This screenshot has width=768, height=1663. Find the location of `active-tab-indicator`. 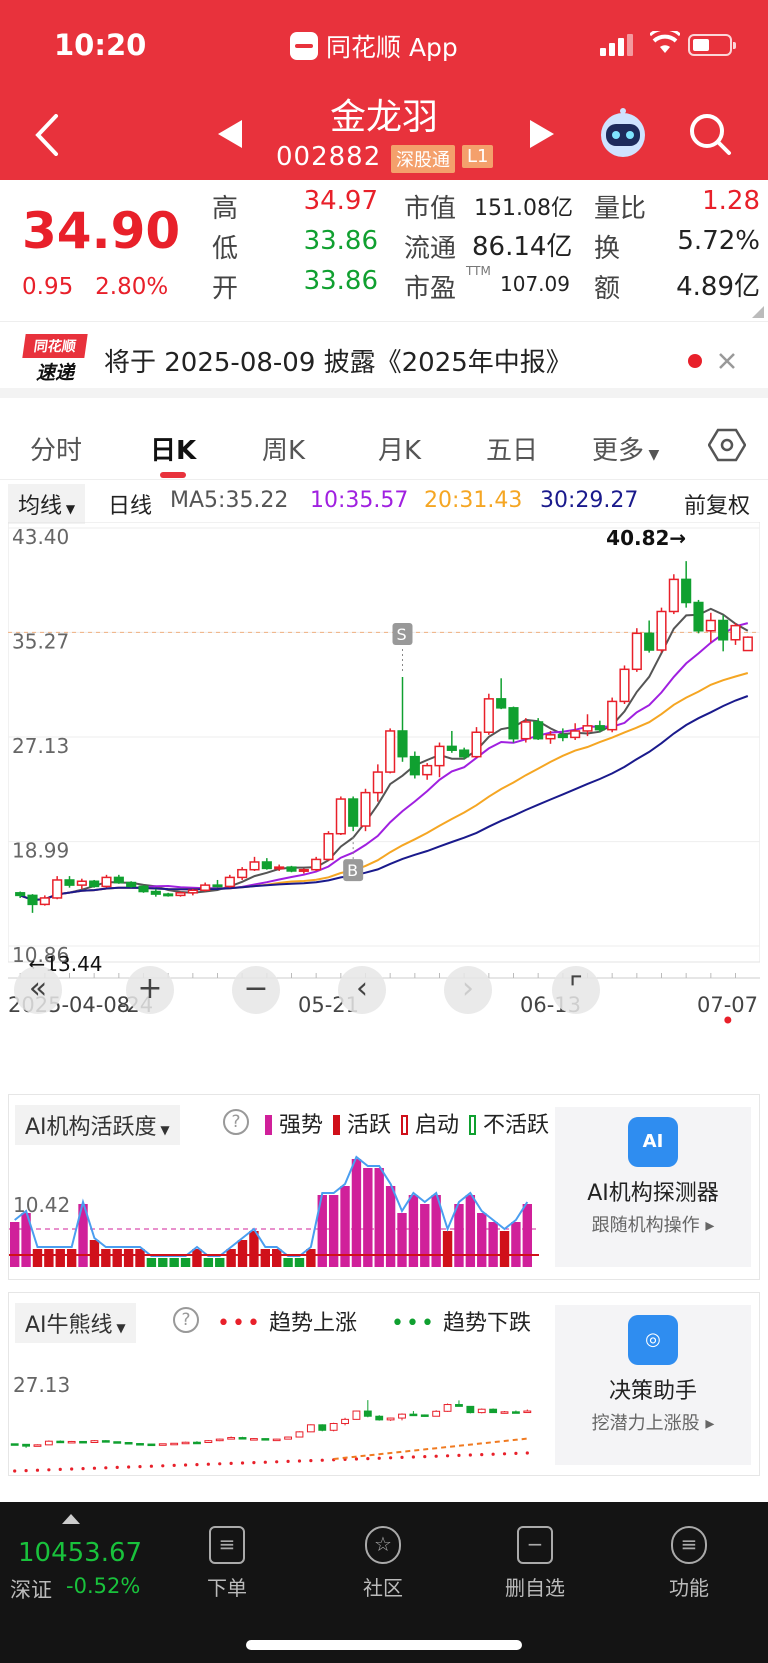

active-tab-indicator is located at coordinates (173, 475).